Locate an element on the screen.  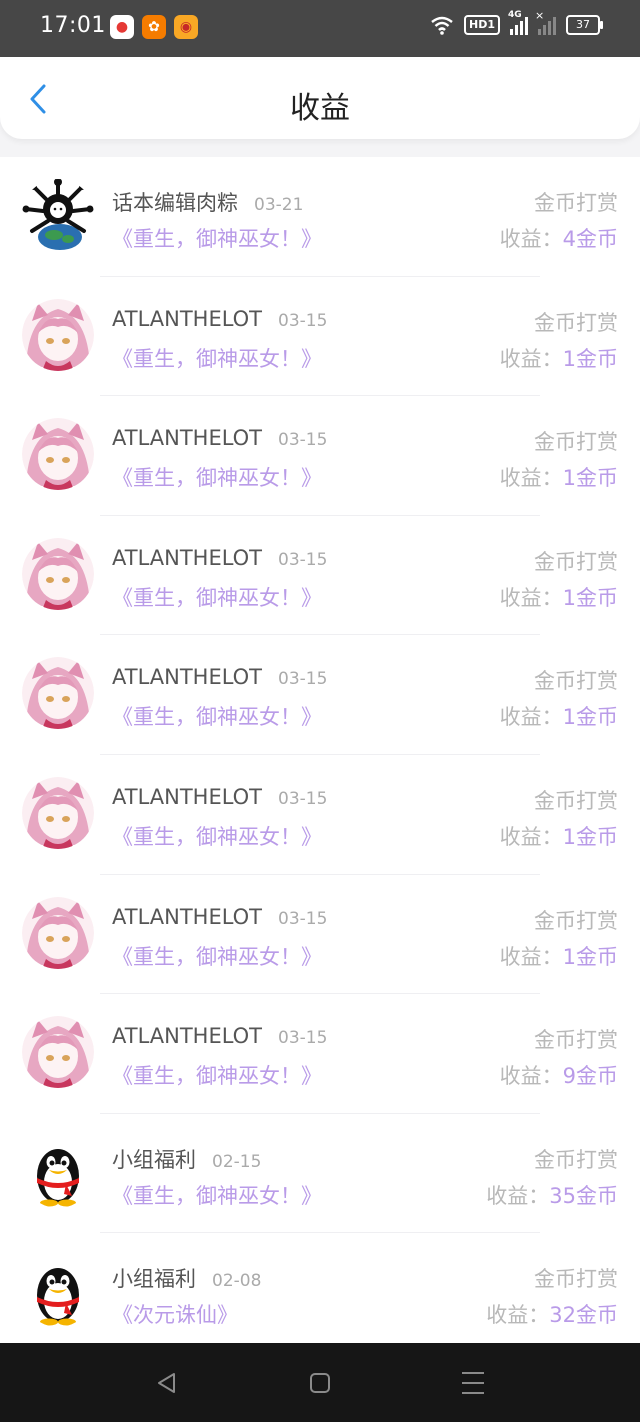
book-title: 《次元诛仙》 is located at coordinates (175, 1314).